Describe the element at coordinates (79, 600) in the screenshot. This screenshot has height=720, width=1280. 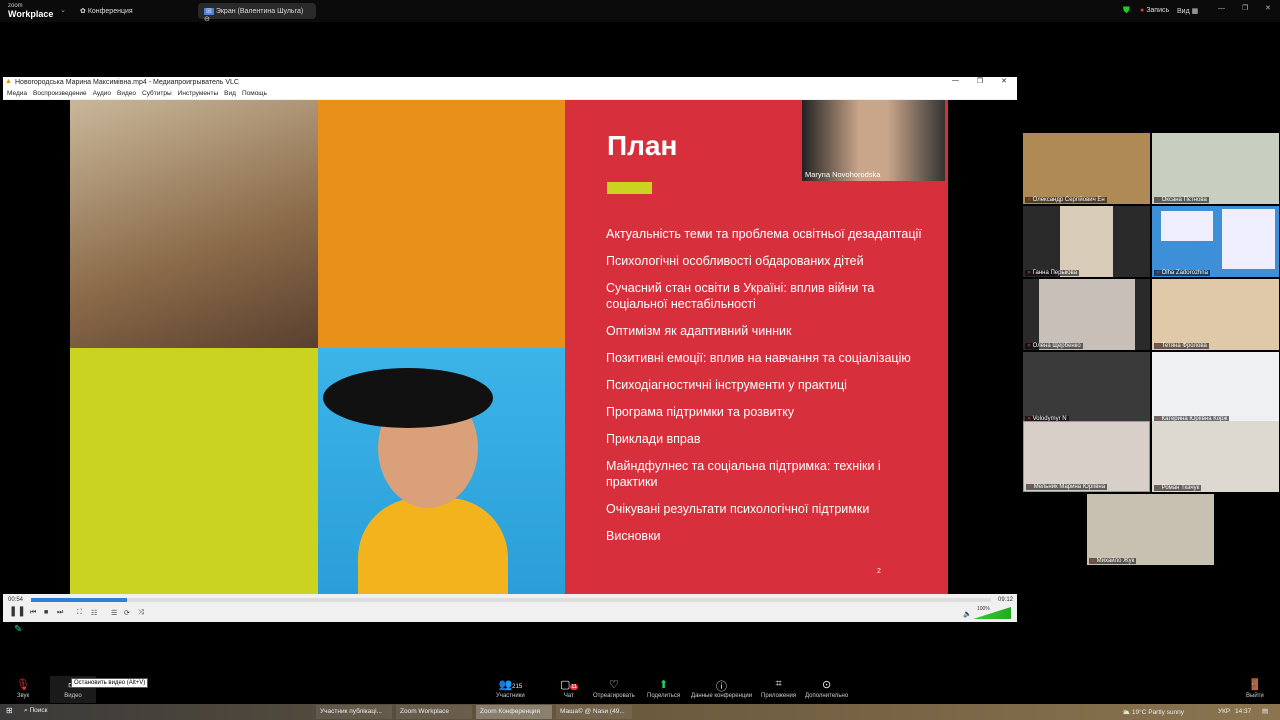
I see `seek-progress` at that location.